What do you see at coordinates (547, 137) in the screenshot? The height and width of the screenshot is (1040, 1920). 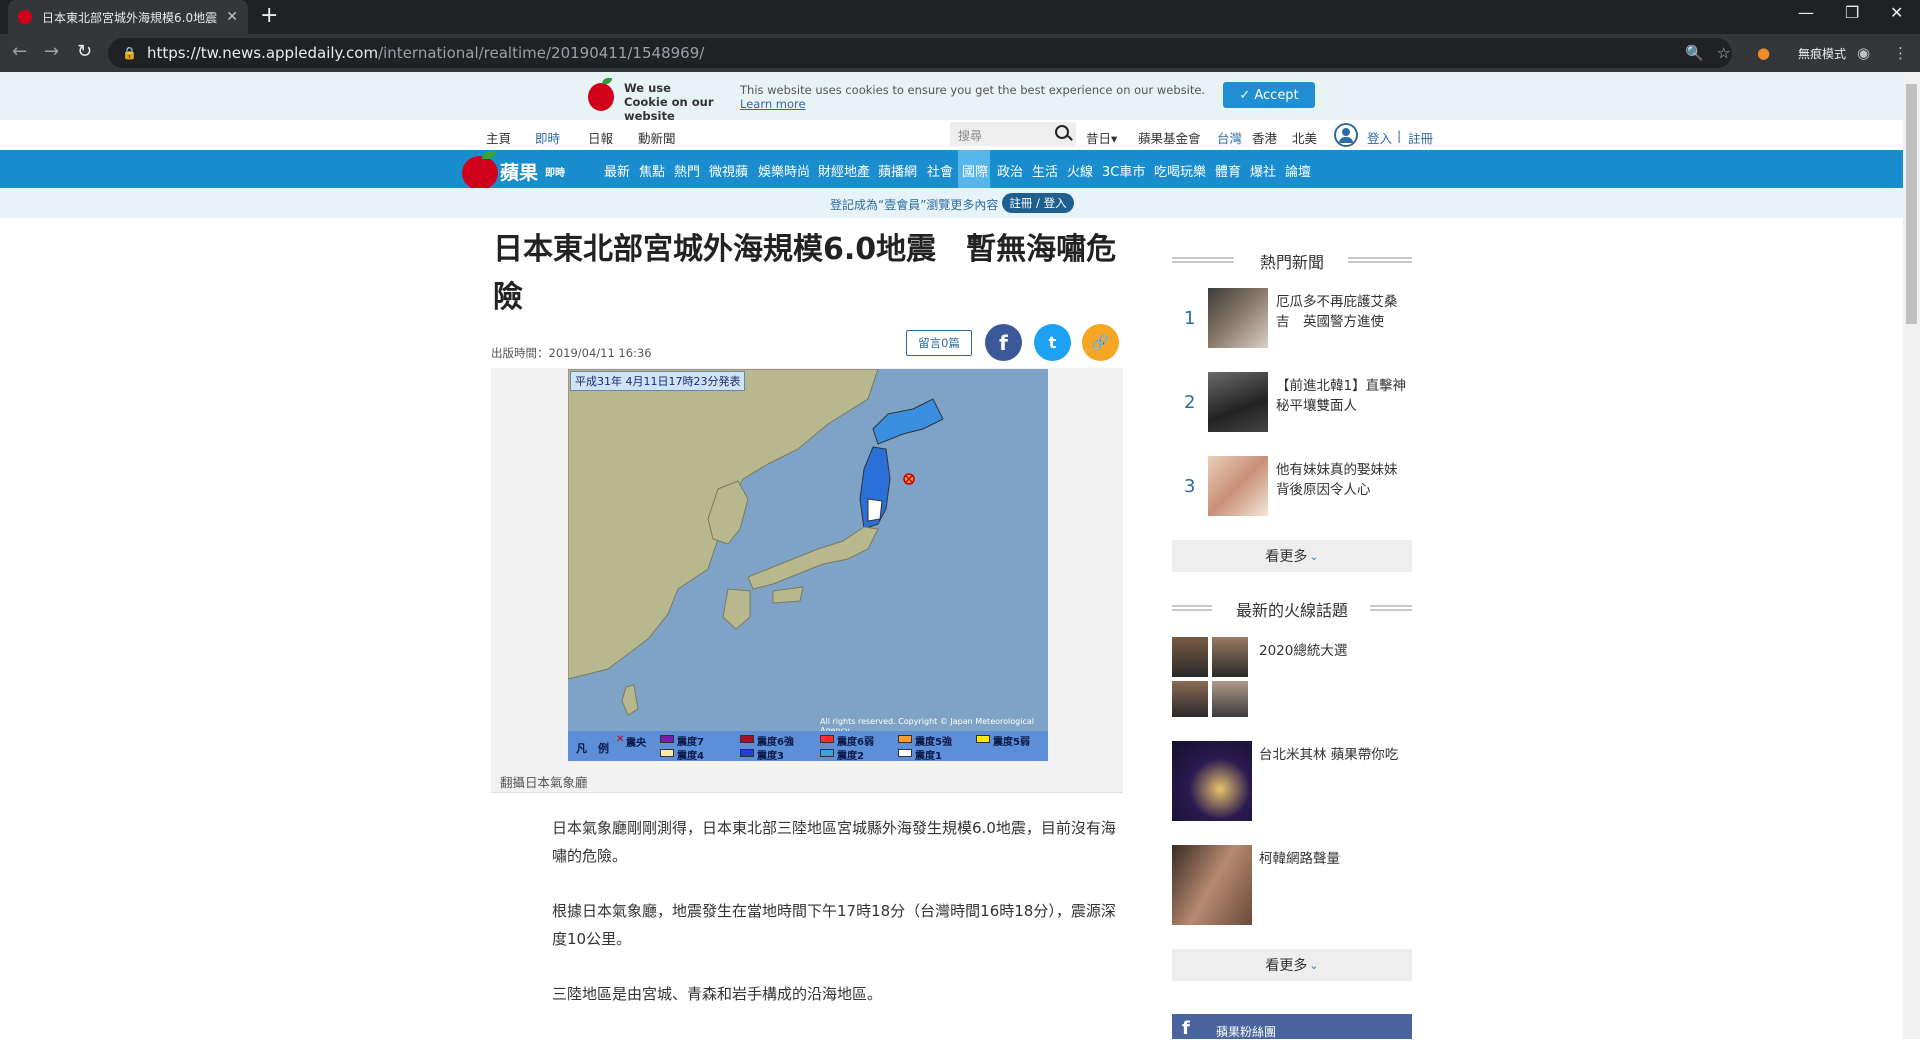 I see `realtime-link: 即時` at bounding box center [547, 137].